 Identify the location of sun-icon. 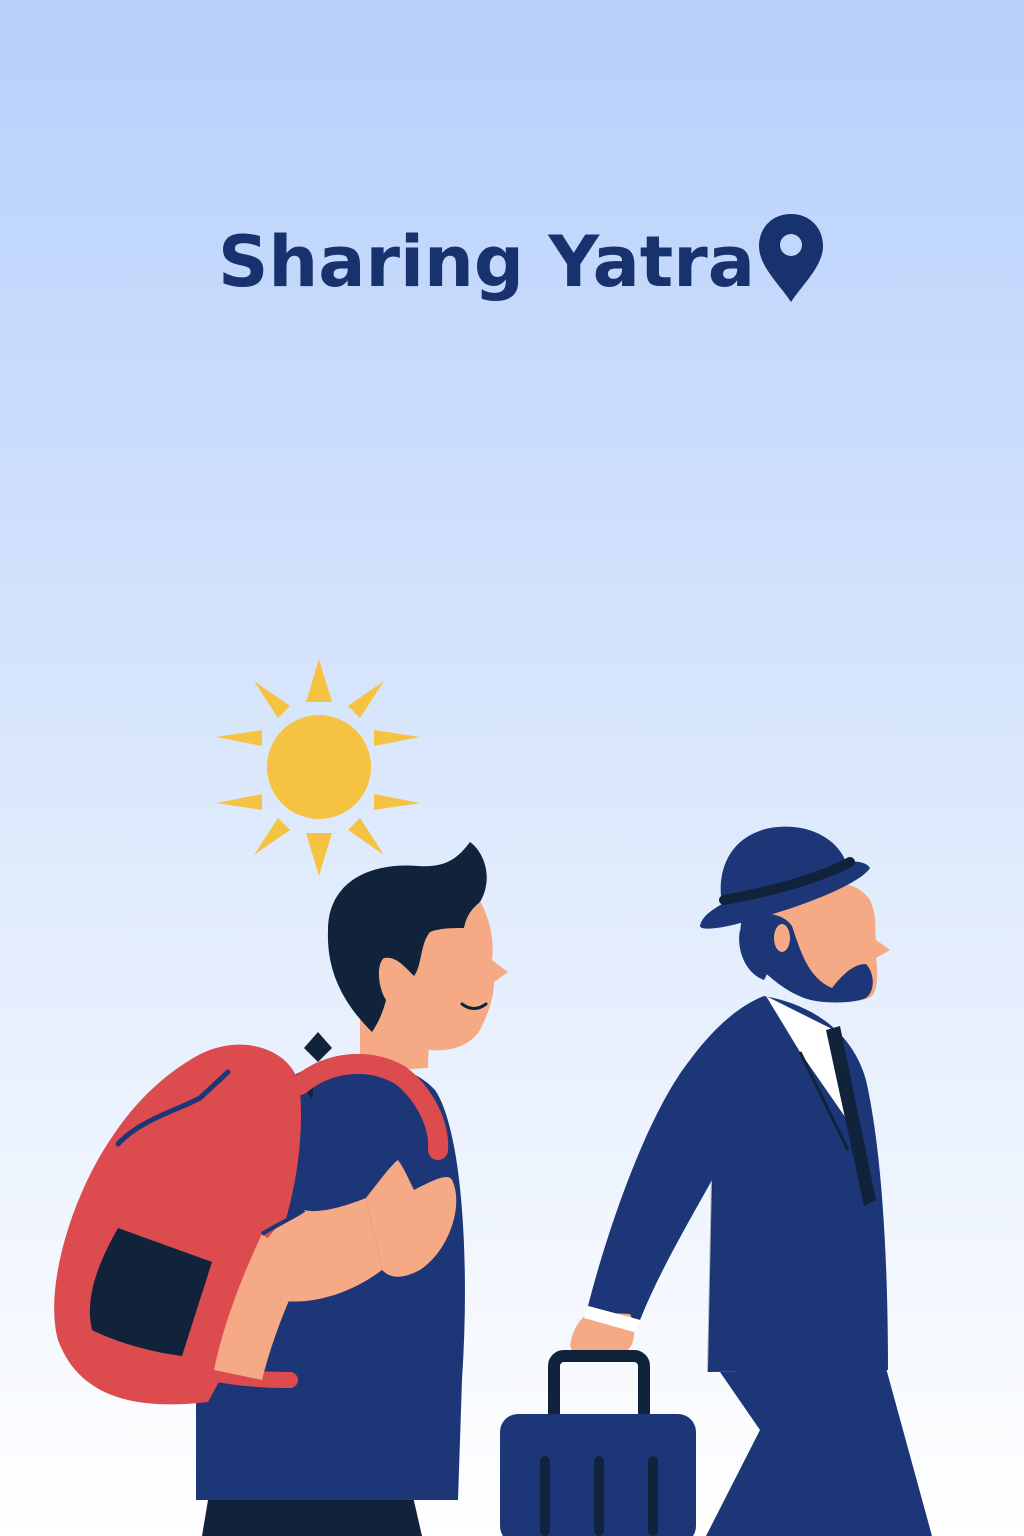
(318, 767).